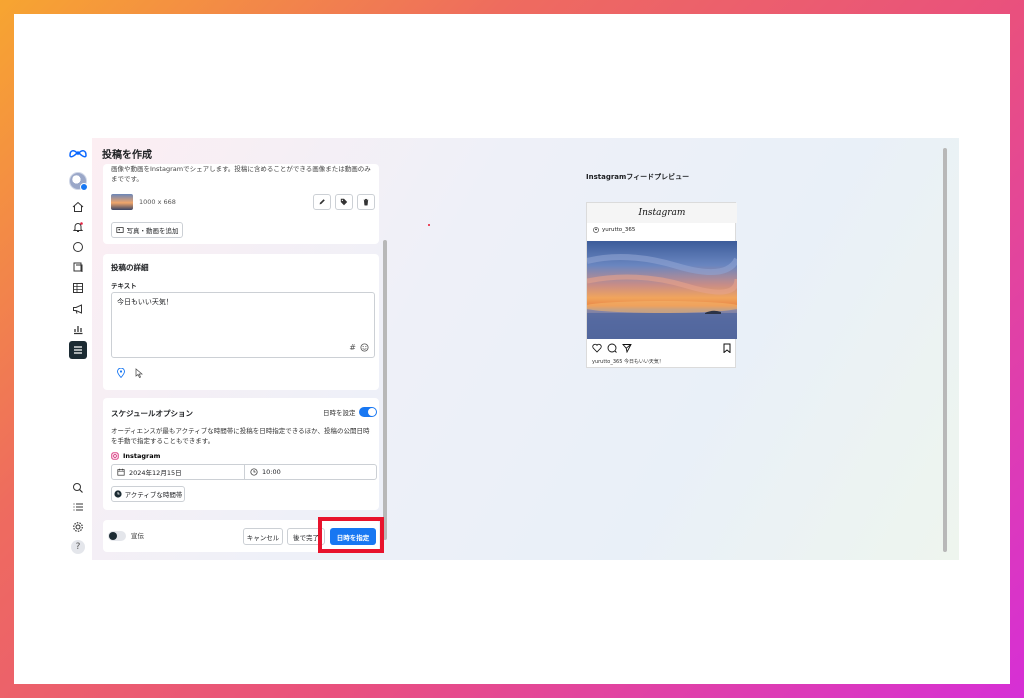 The height and width of the screenshot is (698, 1024). I want to click on add-photo-video-button: 写真・動画を追加, so click(147, 230).